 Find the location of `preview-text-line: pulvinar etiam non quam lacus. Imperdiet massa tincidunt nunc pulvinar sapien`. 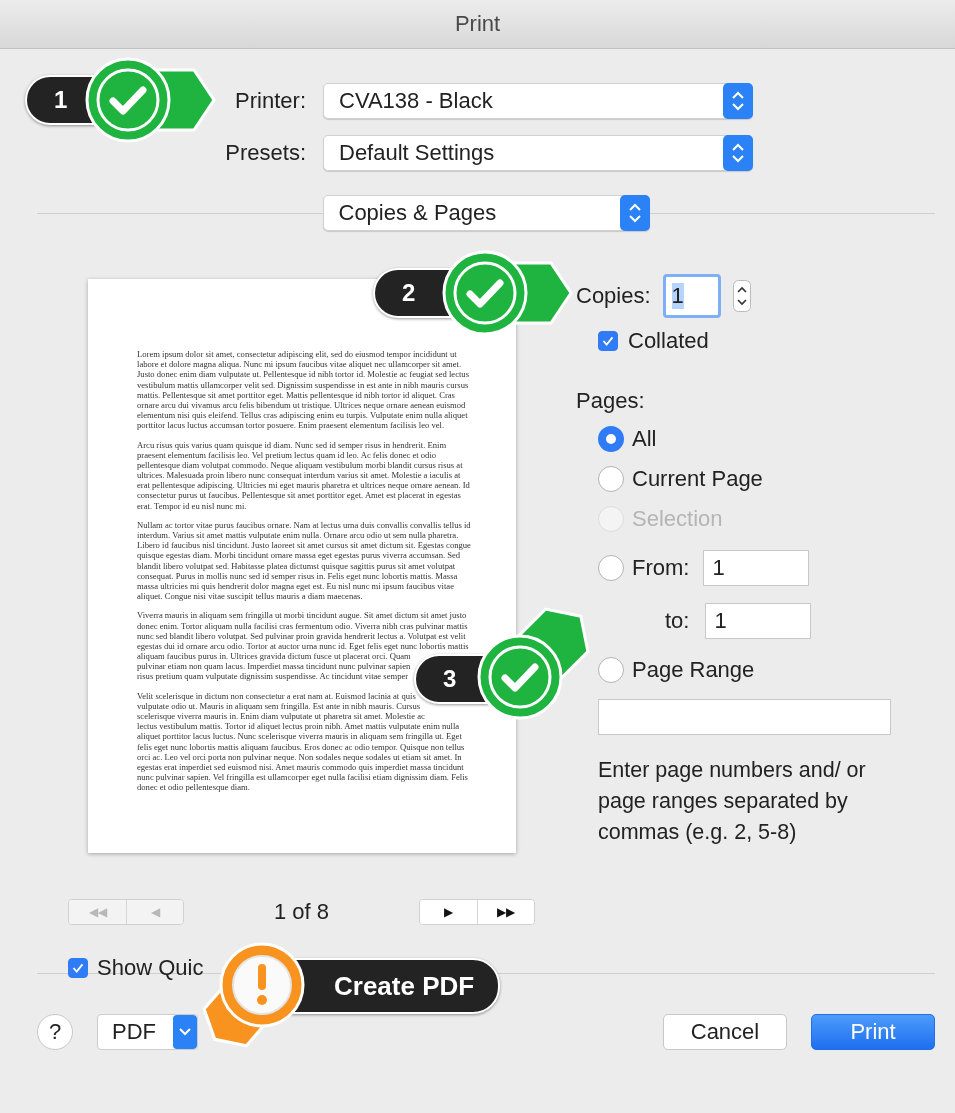

preview-text-line: pulvinar etiam non quam lacus. Imperdiet massa tincidunt nunc pulvinar sapien is located at coordinates (274, 666).